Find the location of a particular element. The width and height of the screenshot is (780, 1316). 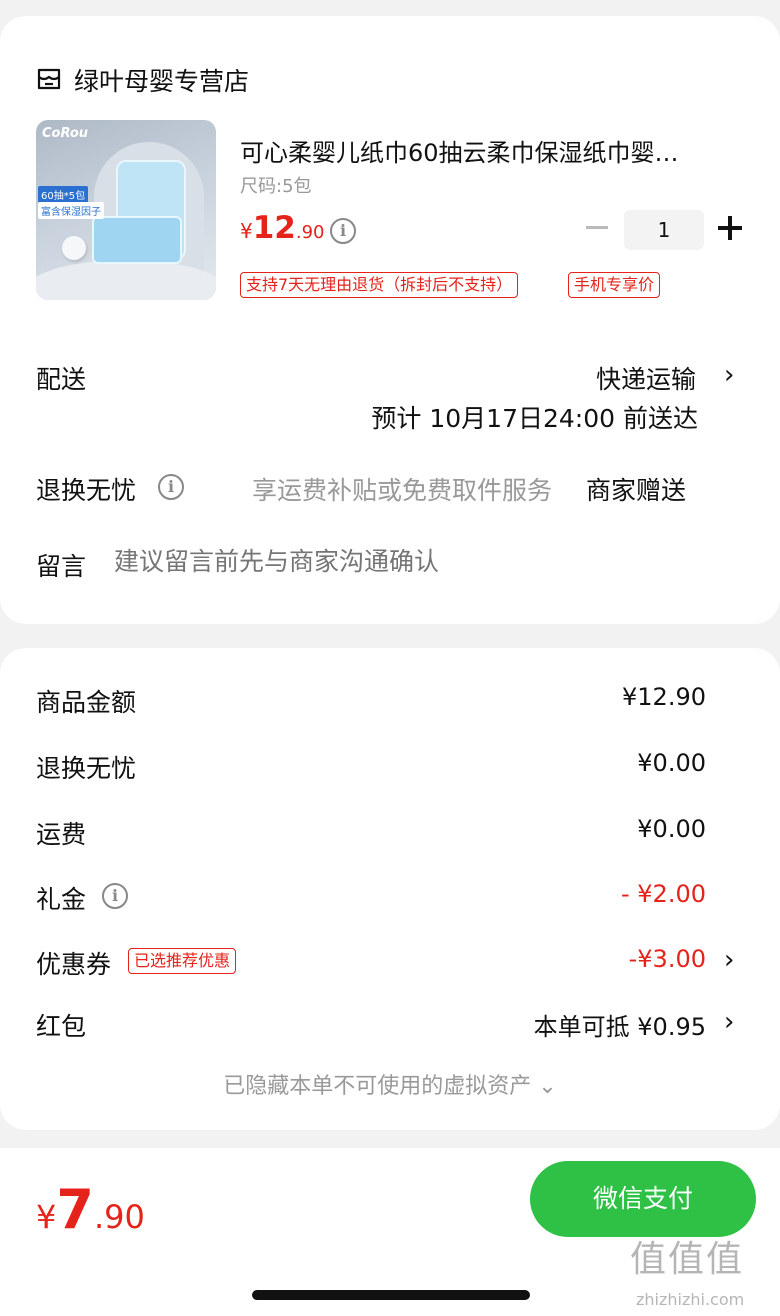

delivery-eta: 预计 10月17日24:00 前送达 is located at coordinates (534, 418).